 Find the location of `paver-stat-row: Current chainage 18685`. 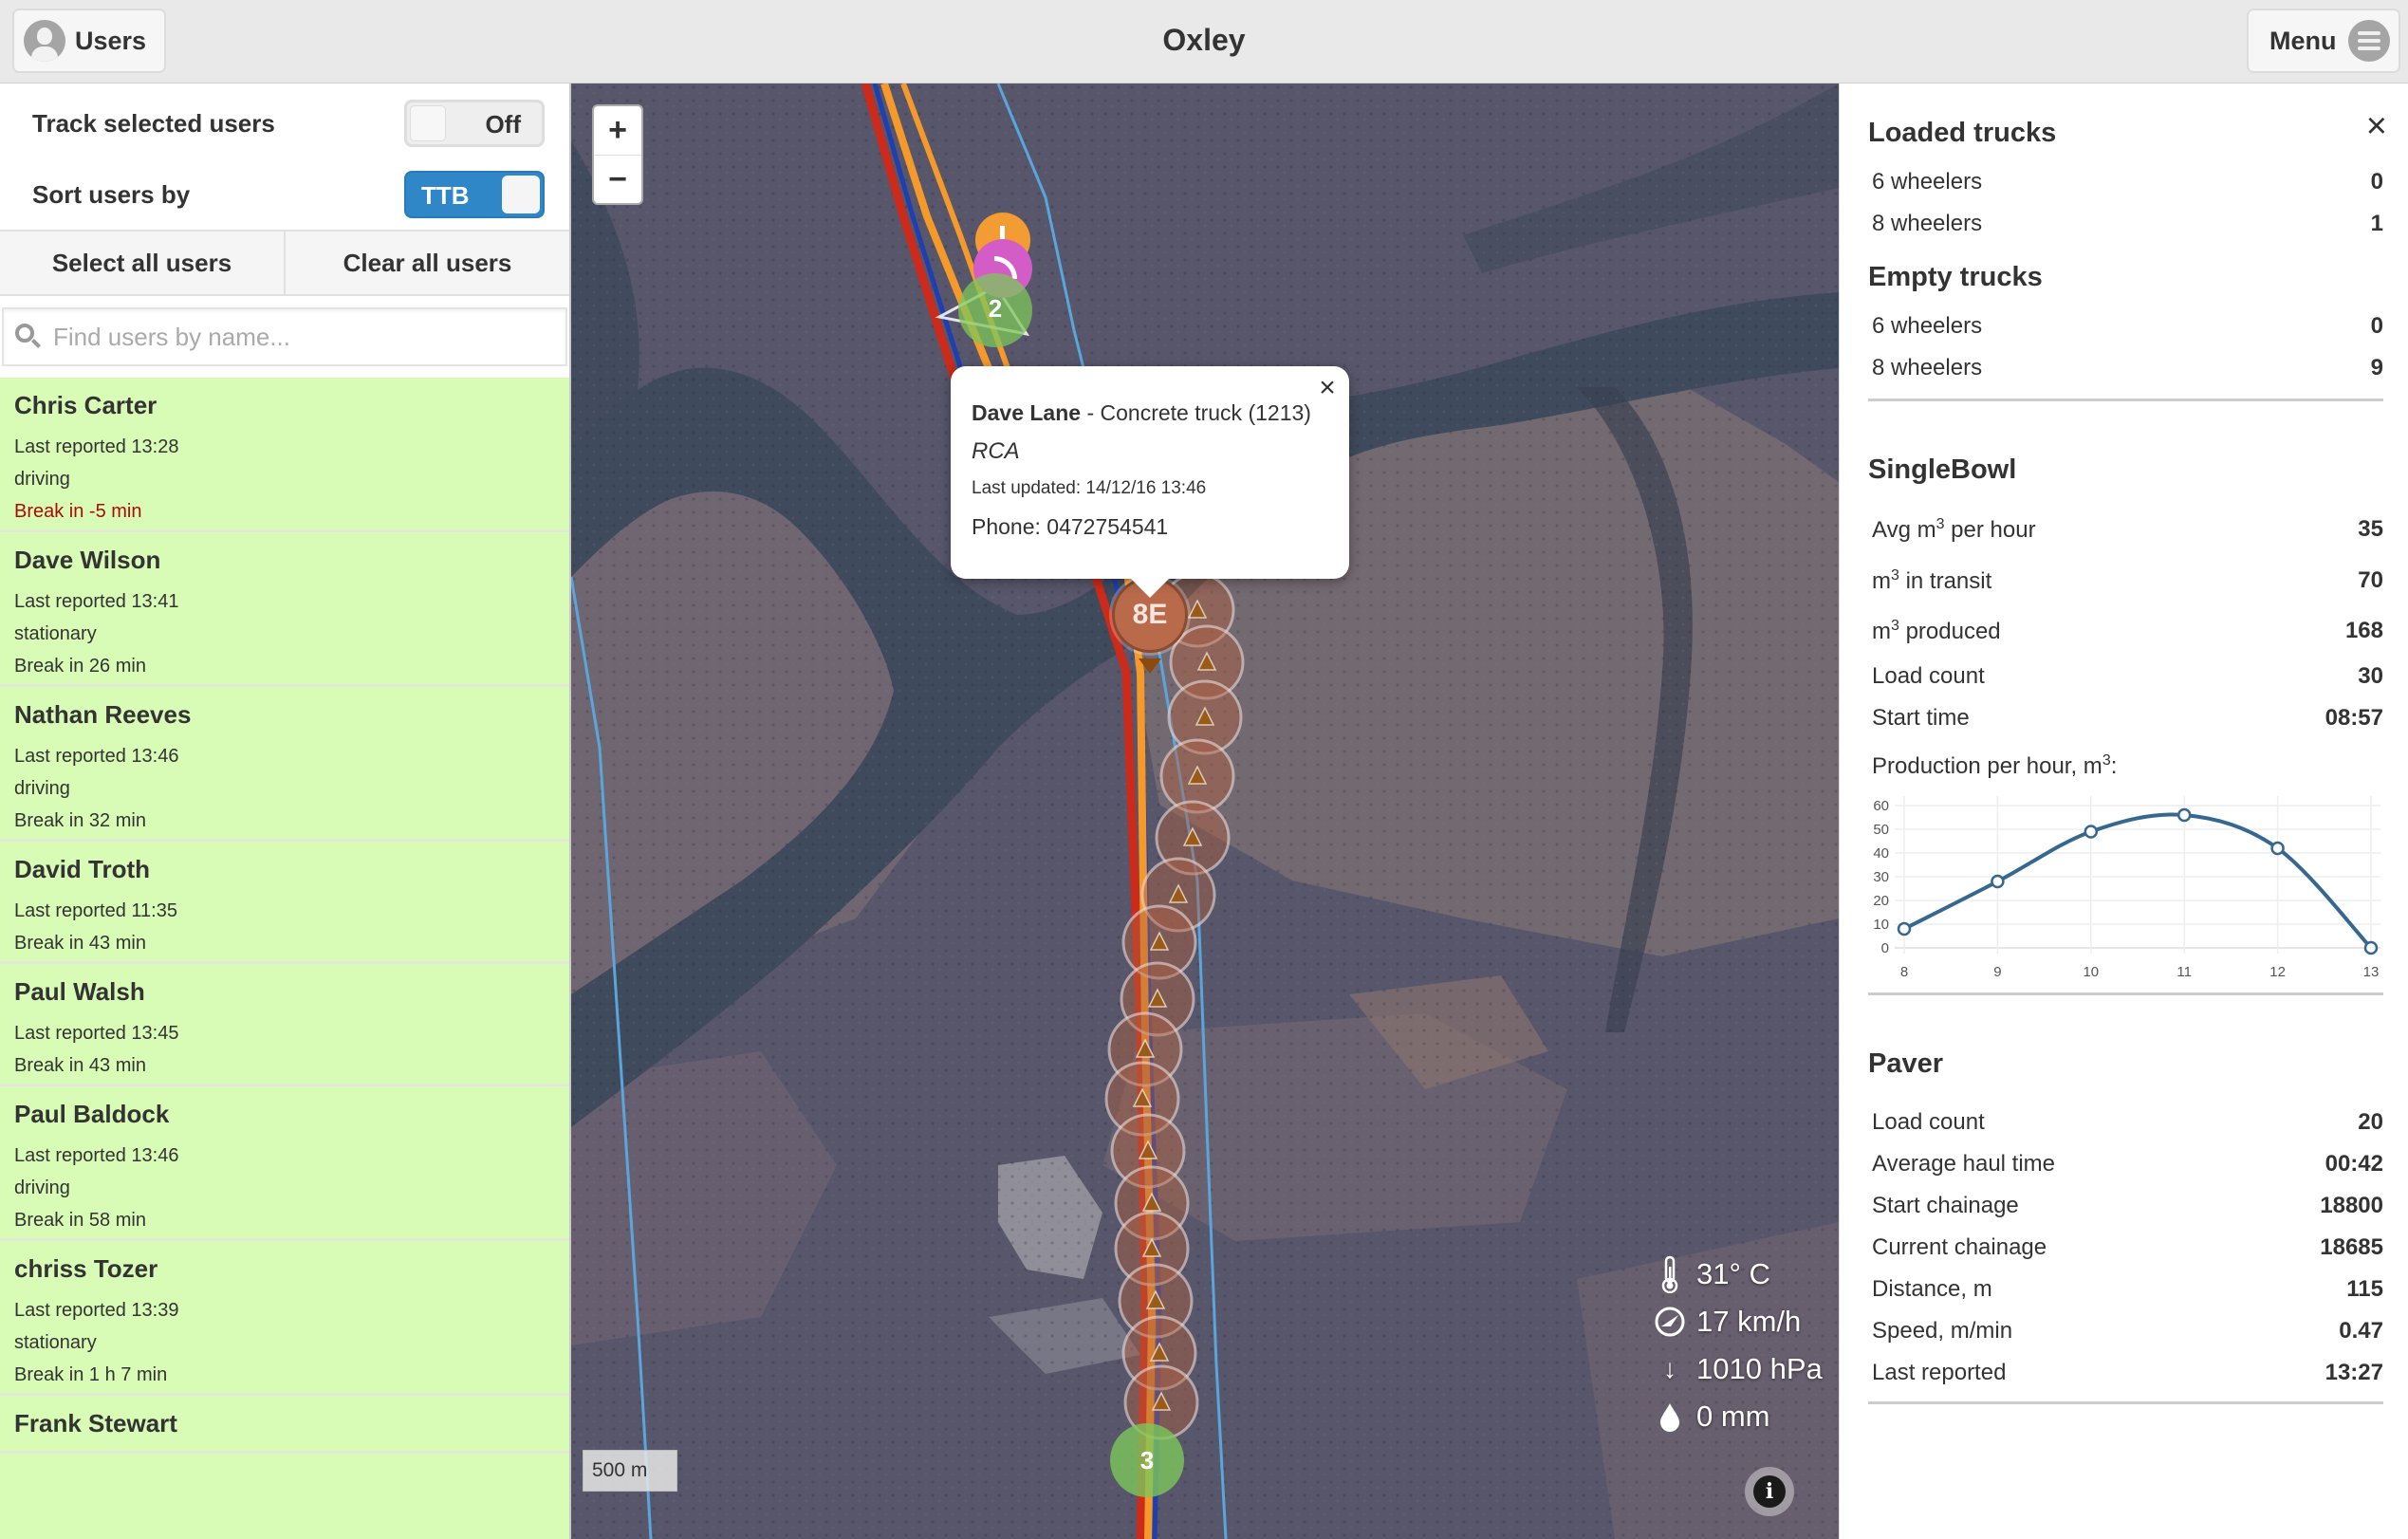

paver-stat-row: Current chainage 18685 is located at coordinates (2125, 1248).